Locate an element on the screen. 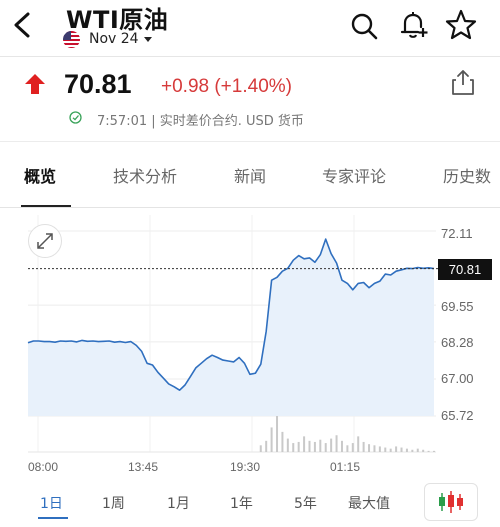  last-price-badge: 70.81 is located at coordinates (465, 269).